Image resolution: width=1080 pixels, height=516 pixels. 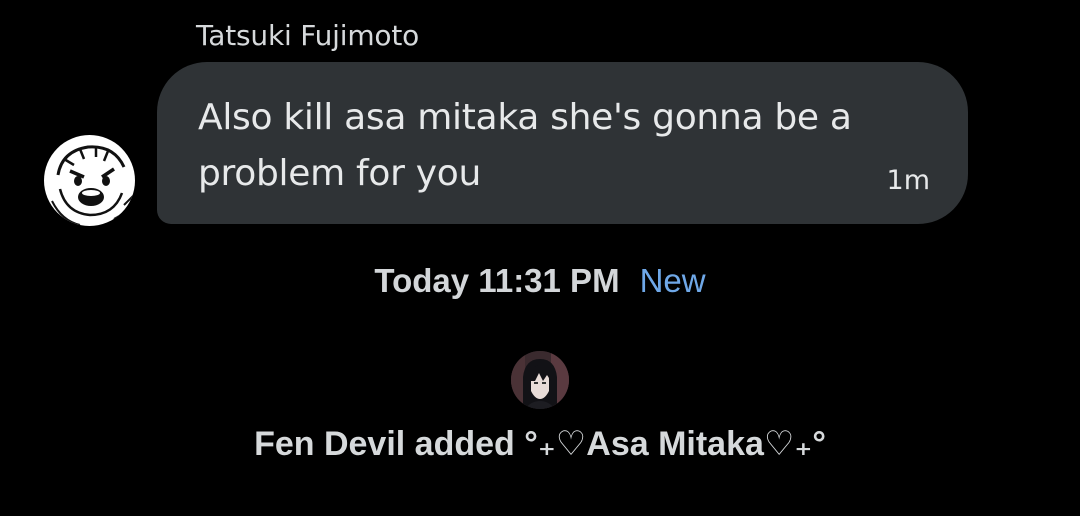 What do you see at coordinates (497, 280) in the screenshot?
I see `divider-date: Today 11:31 PM` at bounding box center [497, 280].